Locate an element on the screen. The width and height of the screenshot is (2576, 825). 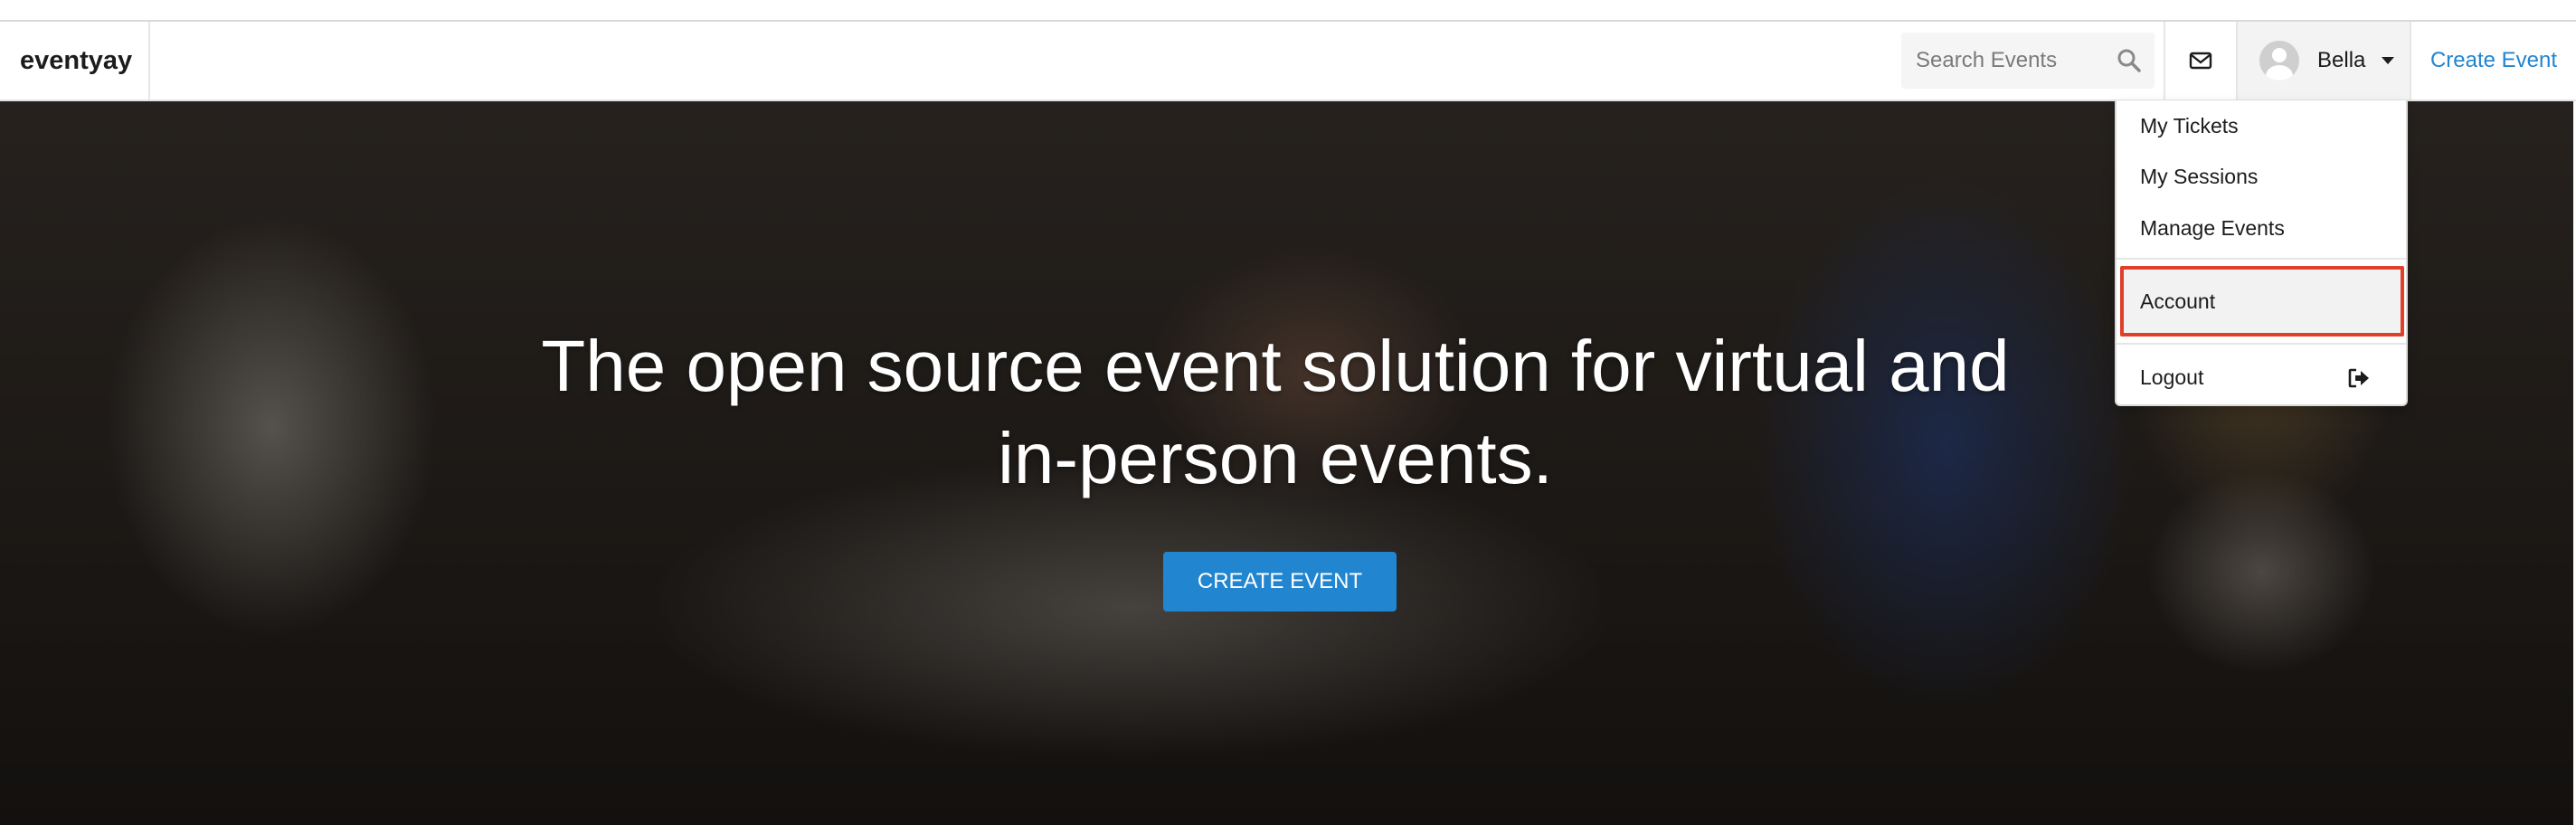
menu-item-label: My Sessions is located at coordinates (2199, 176).